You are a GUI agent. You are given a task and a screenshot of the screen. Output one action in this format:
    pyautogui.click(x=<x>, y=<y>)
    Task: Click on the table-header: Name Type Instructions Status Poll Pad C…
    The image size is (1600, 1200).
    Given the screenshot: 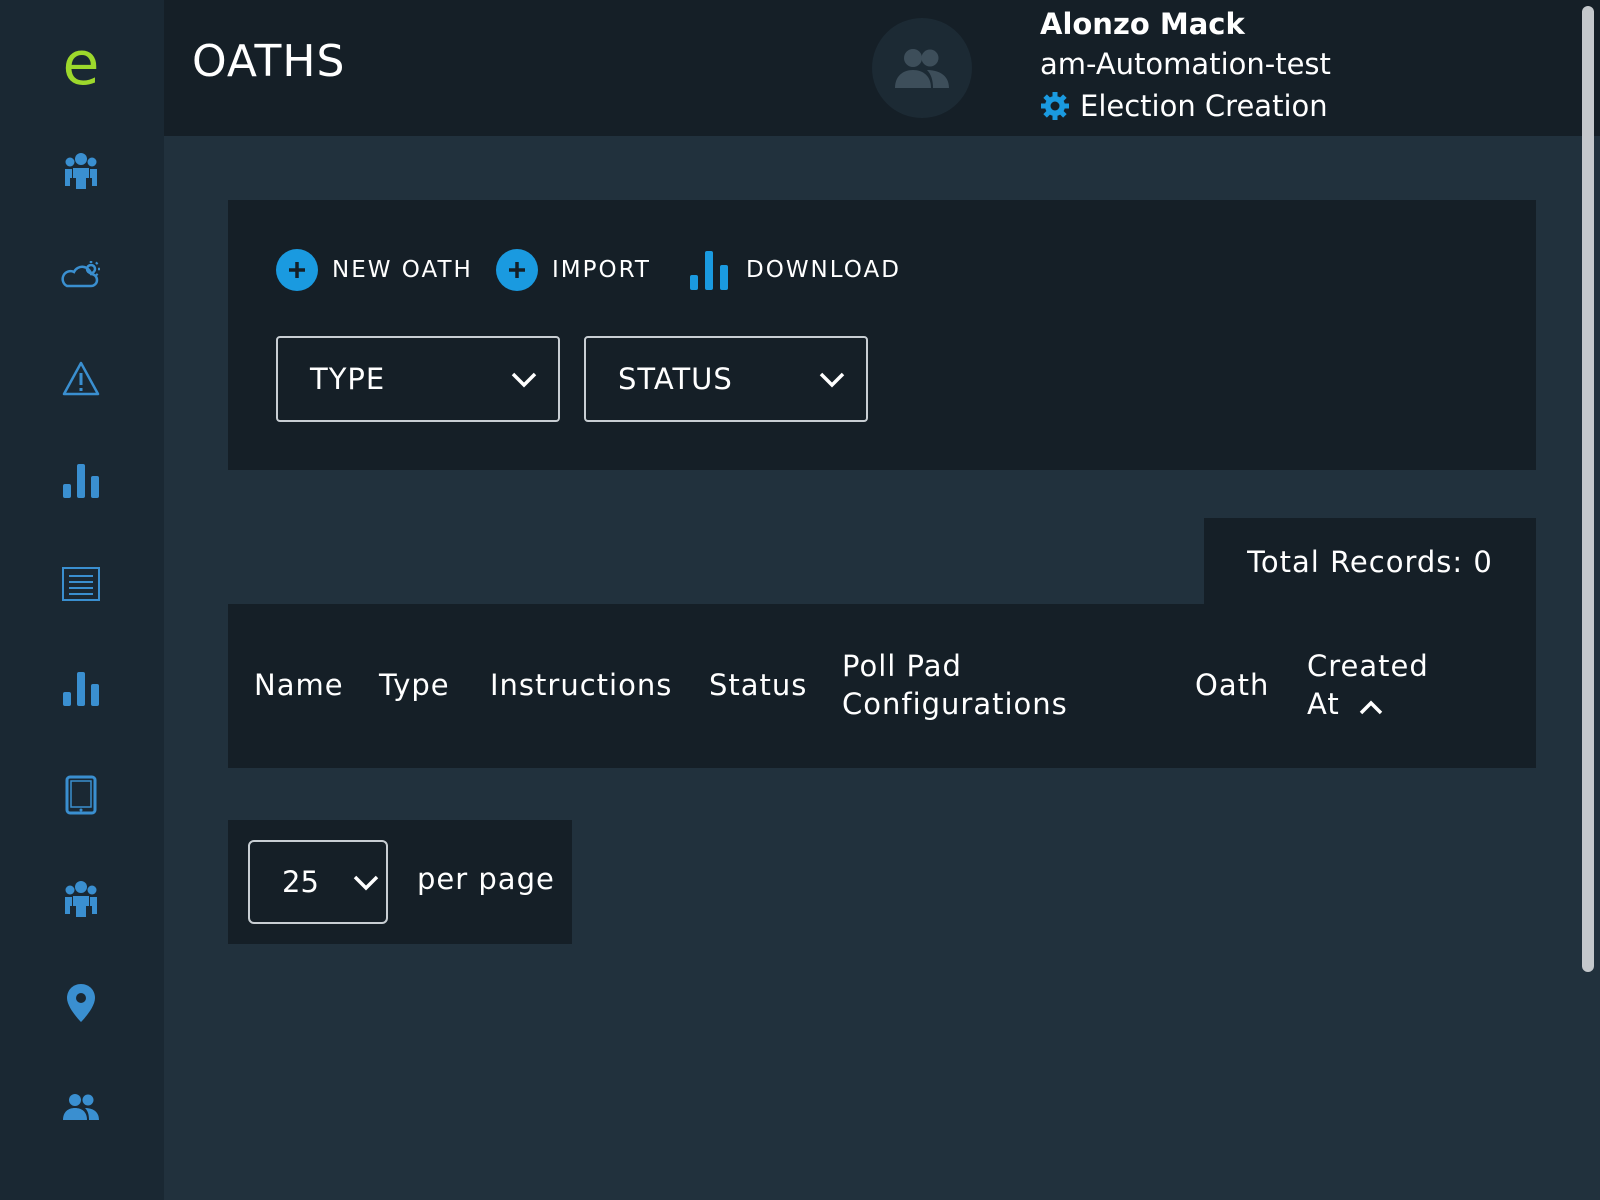 What is the action you would take?
    pyautogui.click(x=882, y=686)
    